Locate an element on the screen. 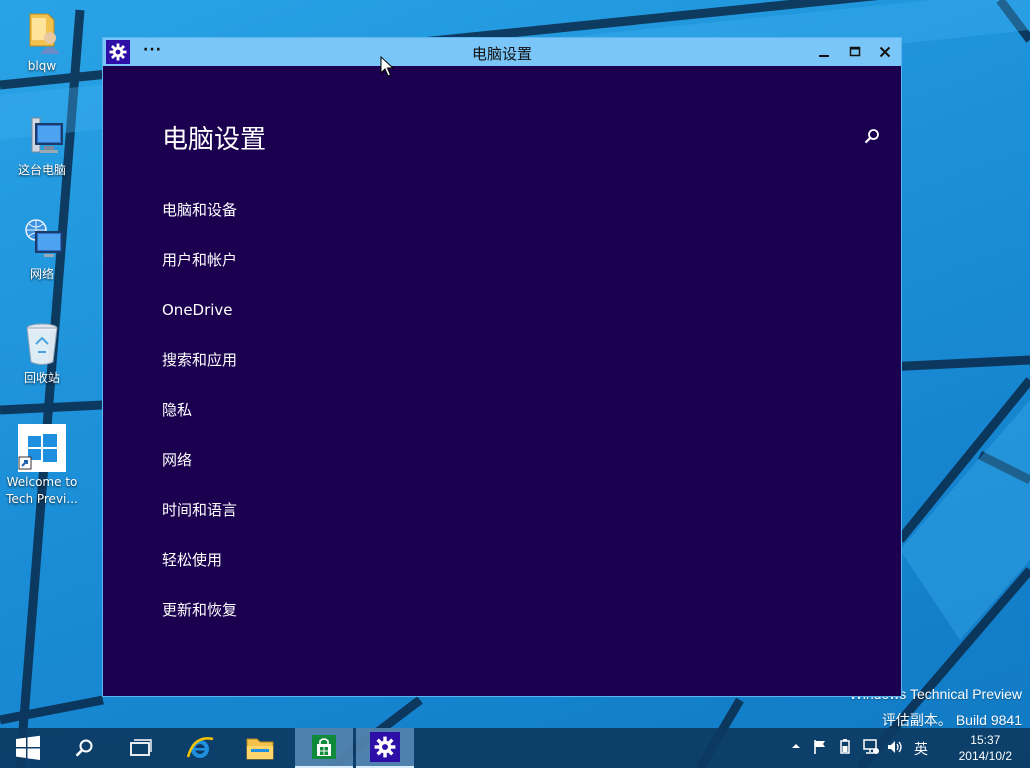 The width and height of the screenshot is (1030, 768). volume-button is located at coordinates (895, 748).